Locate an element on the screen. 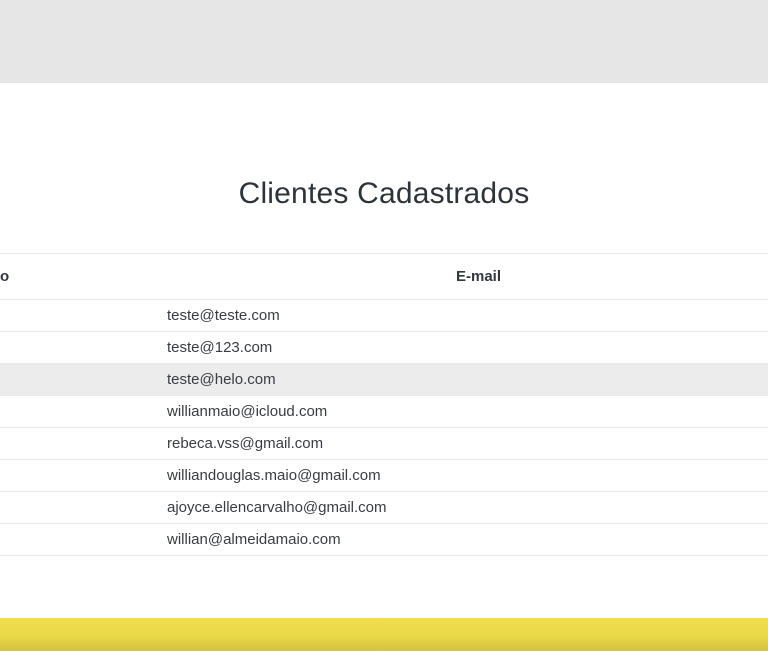 The width and height of the screenshot is (768, 651). table-row: willianmaio@icloud.com is located at coordinates (384, 411).